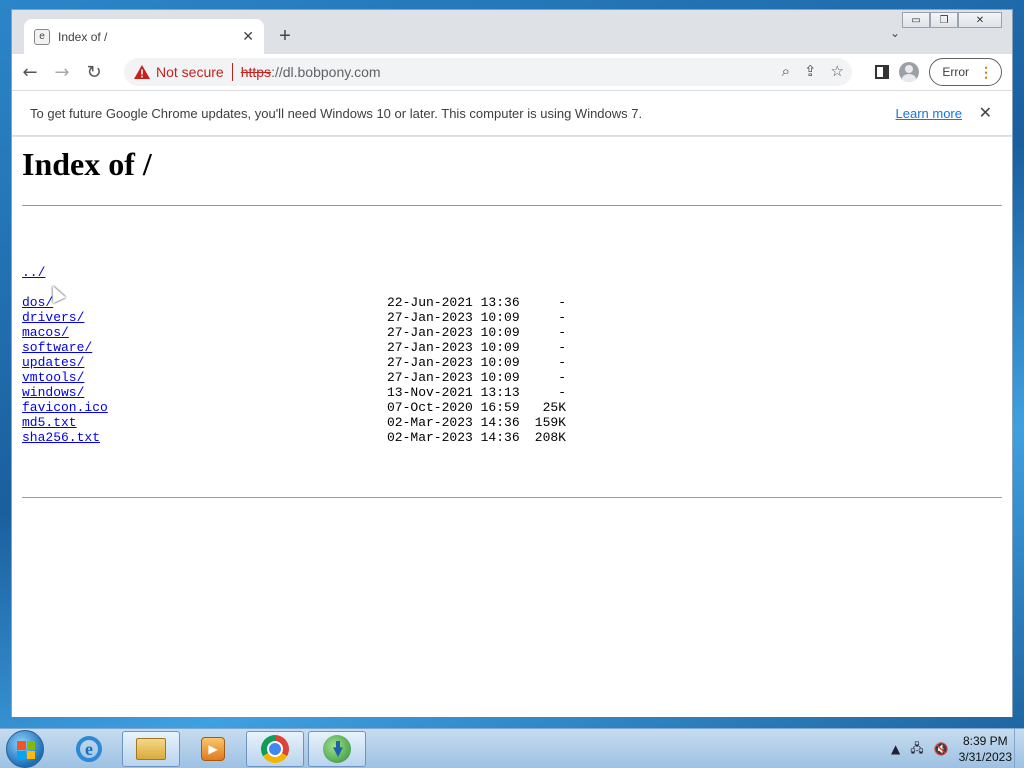 The height and width of the screenshot is (768, 1024). What do you see at coordinates (488, 72) in the screenshot?
I see `address-bar: Not secure https://dl.bobpony.com ⌕ ⇪ ☆` at bounding box center [488, 72].